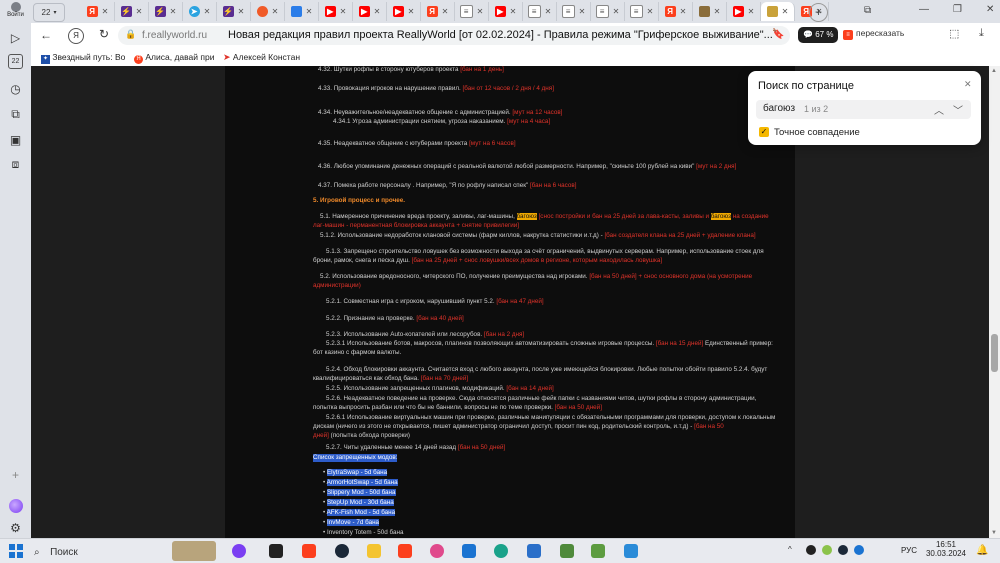  I want to click on clock: 16:51 30.03.2024, so click(946, 549).